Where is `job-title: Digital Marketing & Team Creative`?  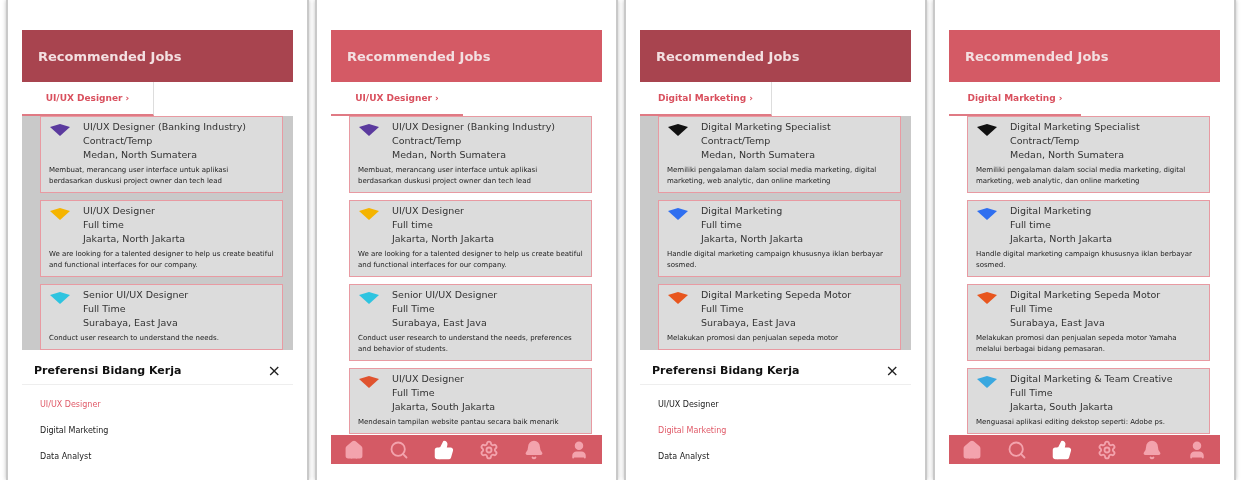
job-title: Digital Marketing & Team Creative is located at coordinates (1091, 379).